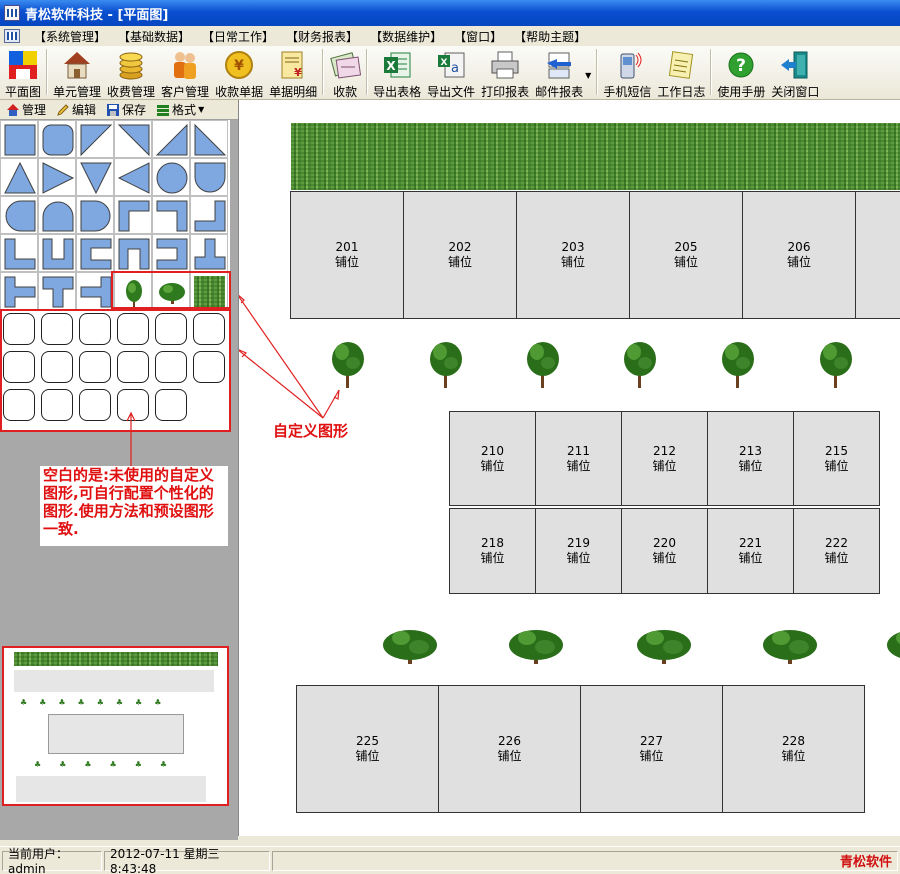 This screenshot has width=900, height=874. I want to click on payment-button: 收款, so click(345, 72).